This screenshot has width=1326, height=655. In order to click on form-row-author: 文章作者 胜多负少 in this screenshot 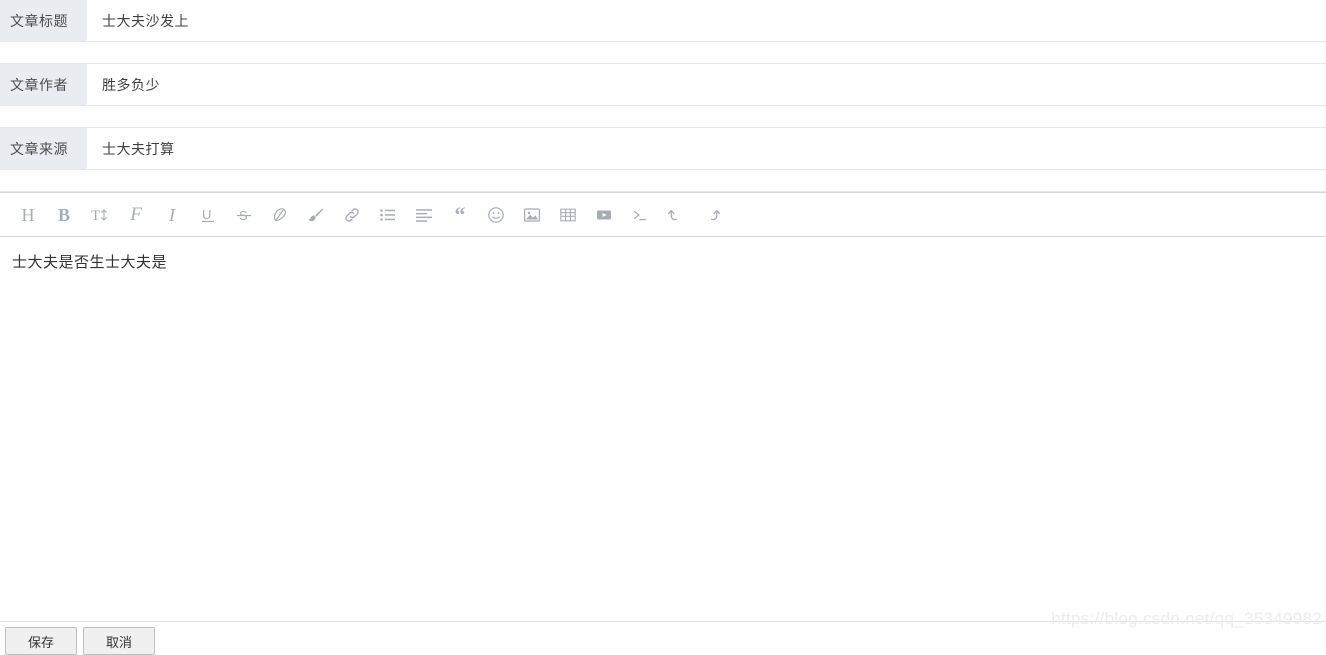, I will do `click(663, 85)`.